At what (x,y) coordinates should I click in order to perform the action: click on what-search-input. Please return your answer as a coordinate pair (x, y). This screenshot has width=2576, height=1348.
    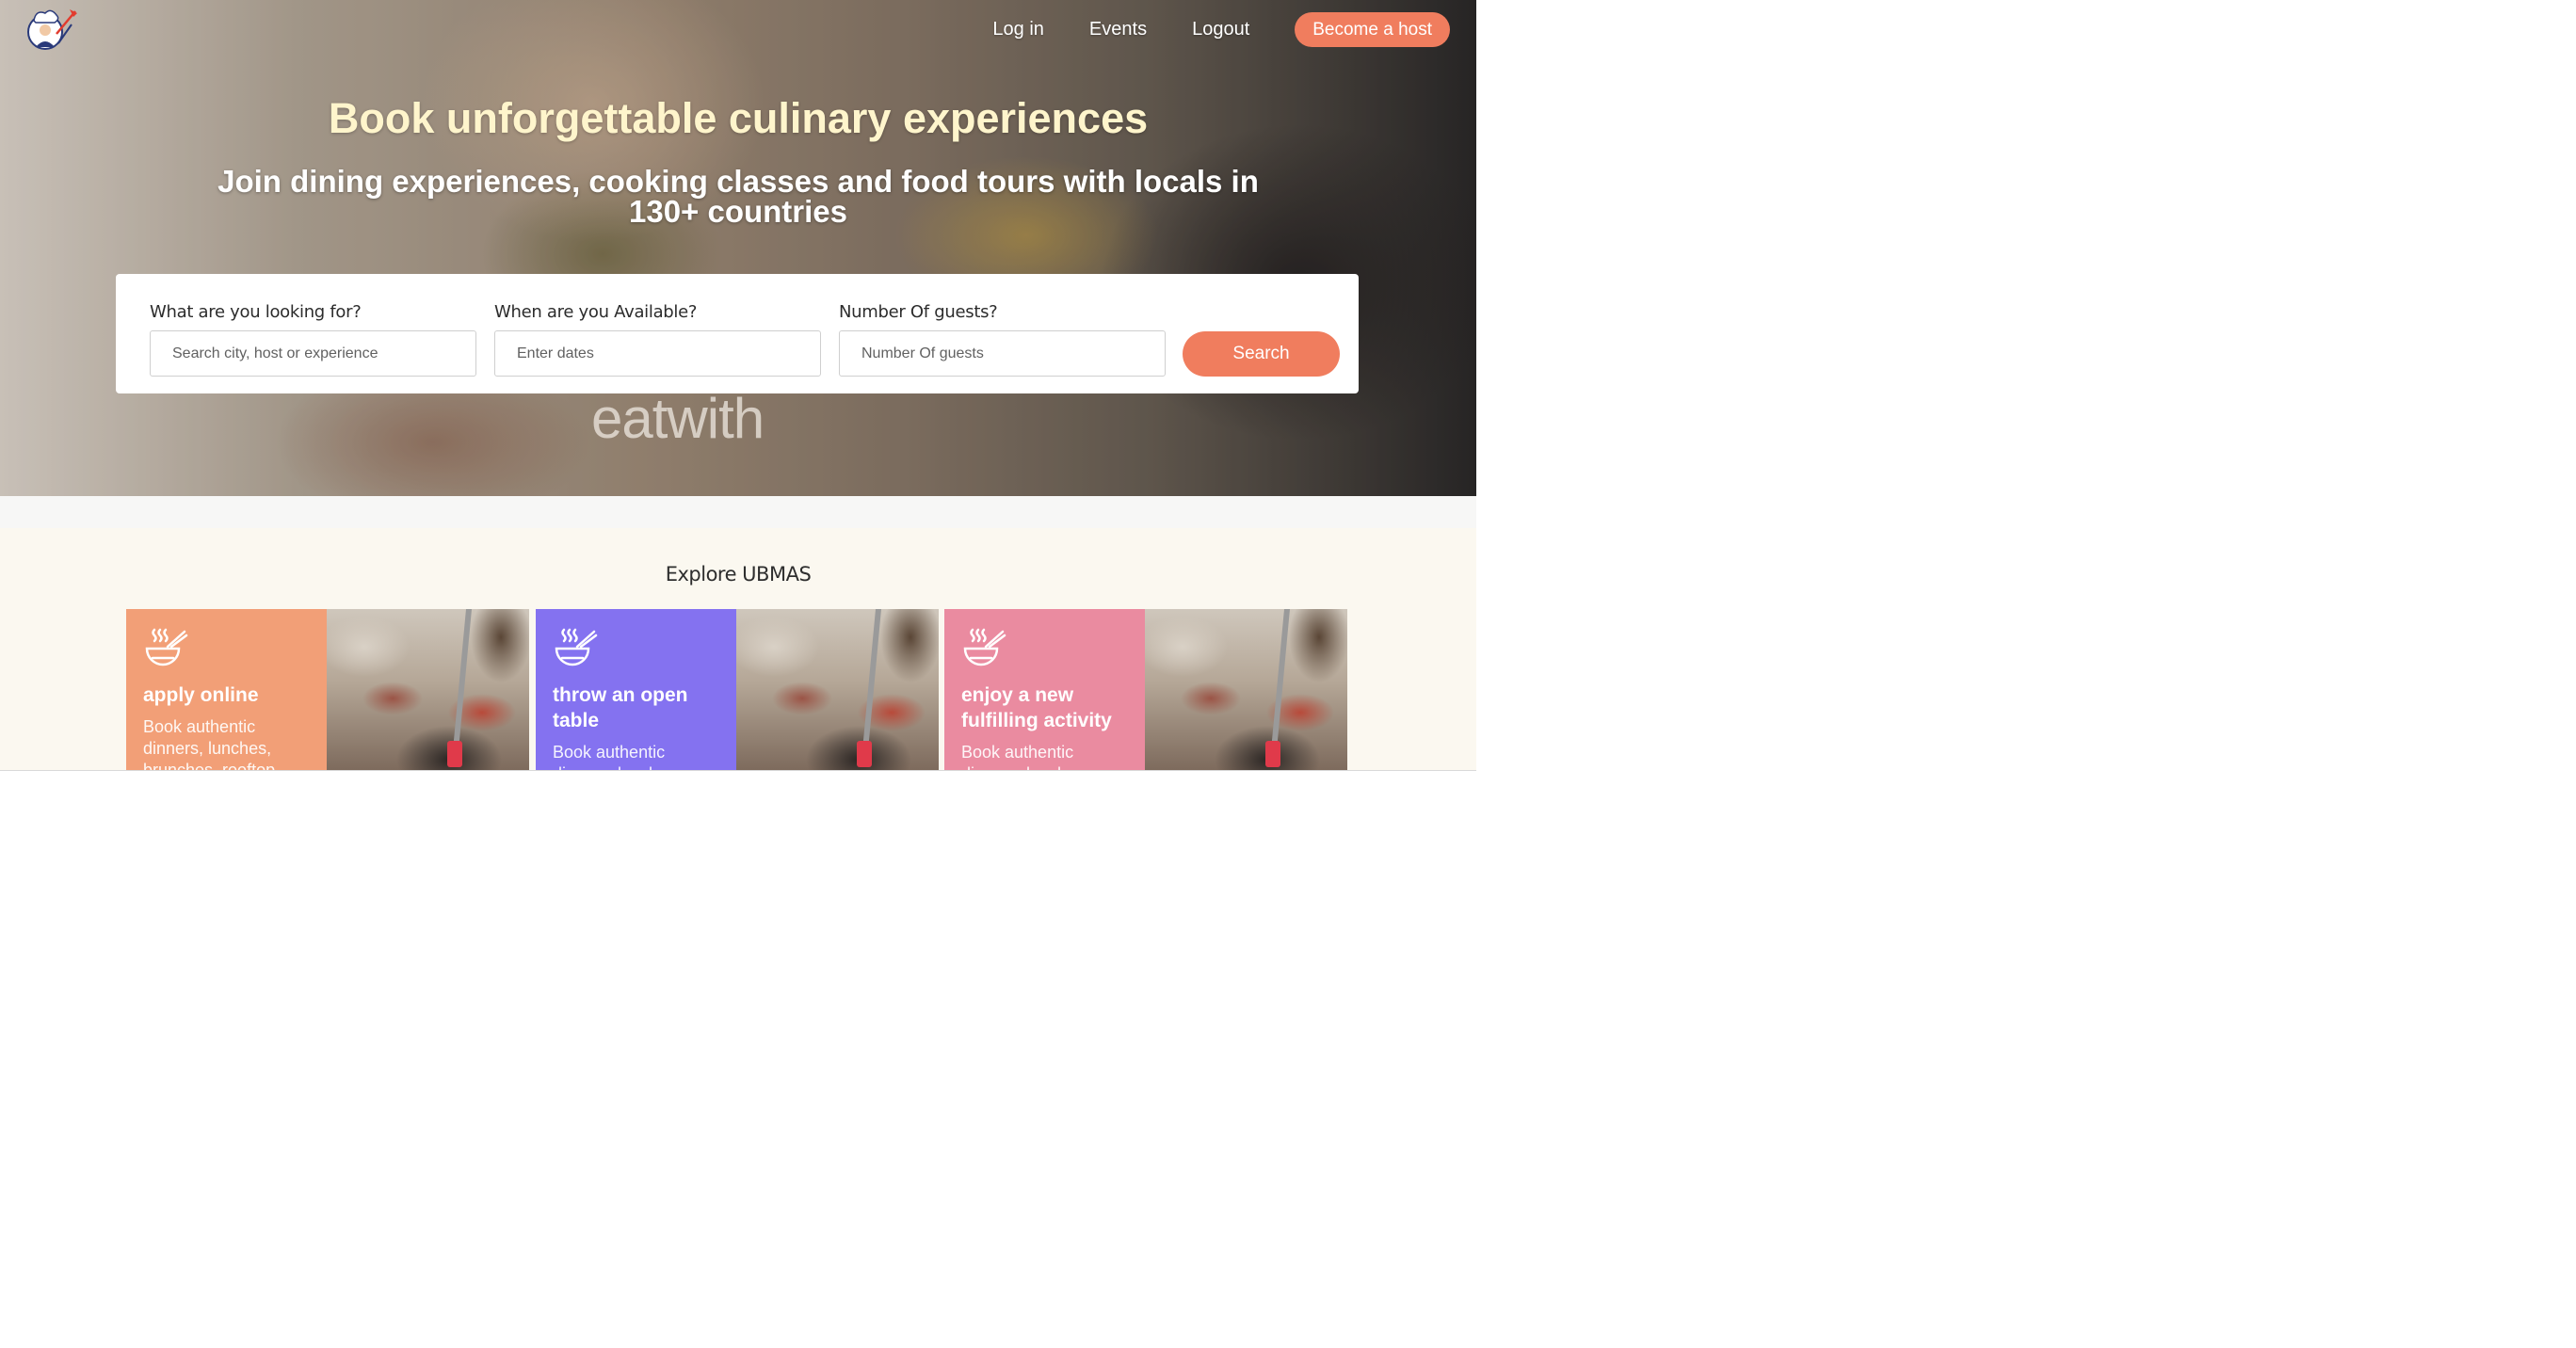
    Looking at the image, I should click on (313, 353).